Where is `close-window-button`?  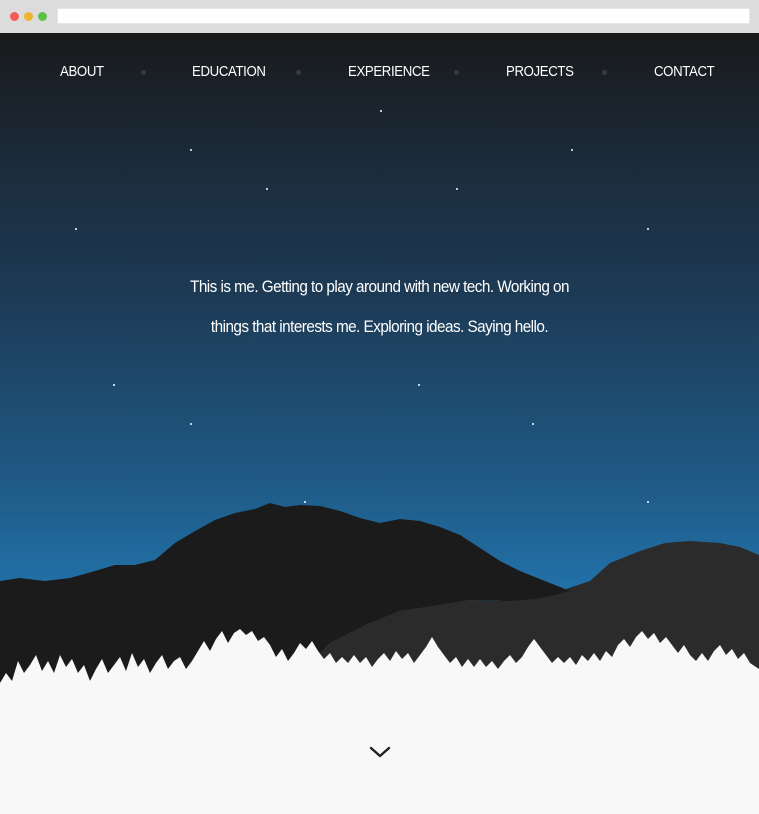 close-window-button is located at coordinates (14, 16).